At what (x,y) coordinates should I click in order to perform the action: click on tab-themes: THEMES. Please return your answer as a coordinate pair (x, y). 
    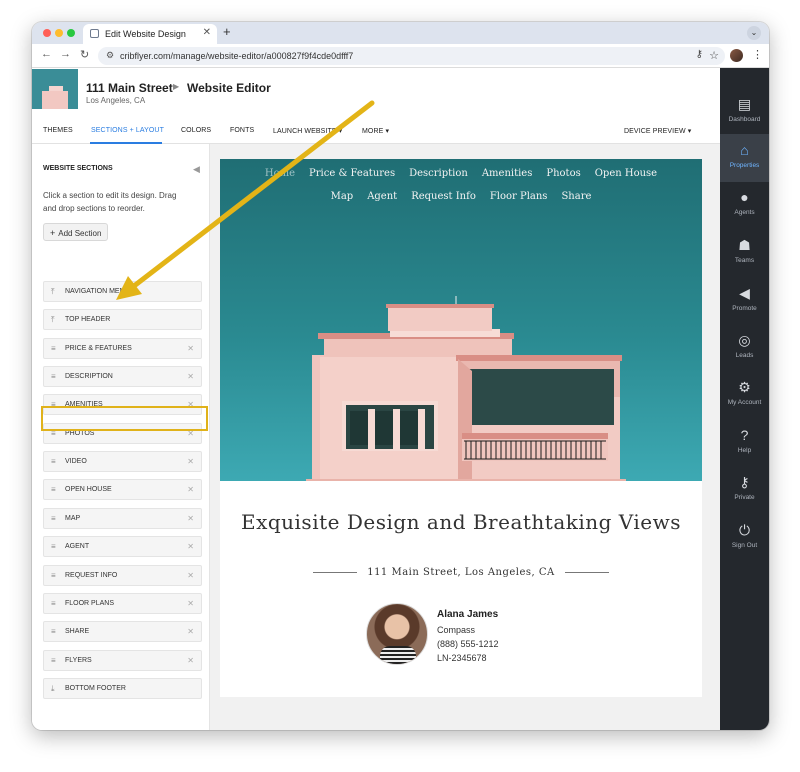
    Looking at the image, I should click on (58, 130).